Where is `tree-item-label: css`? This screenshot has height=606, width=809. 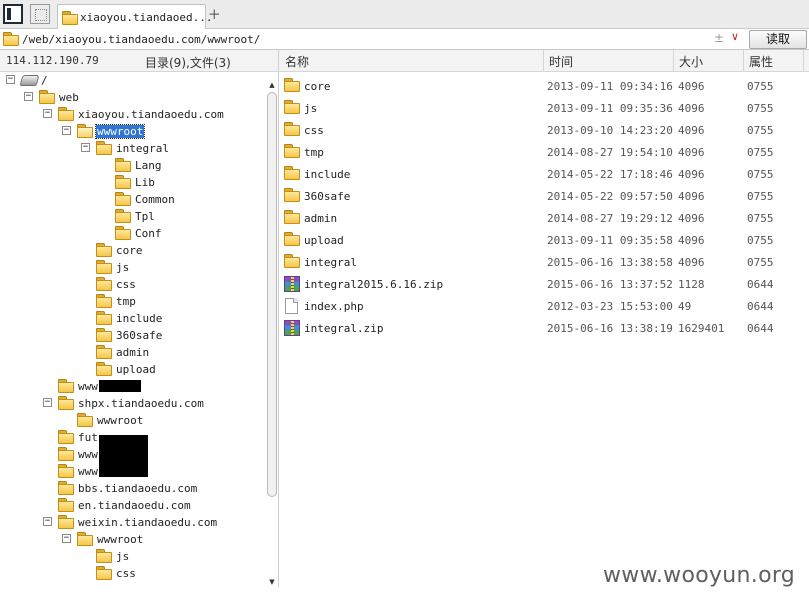
tree-item-label: css is located at coordinates (126, 573).